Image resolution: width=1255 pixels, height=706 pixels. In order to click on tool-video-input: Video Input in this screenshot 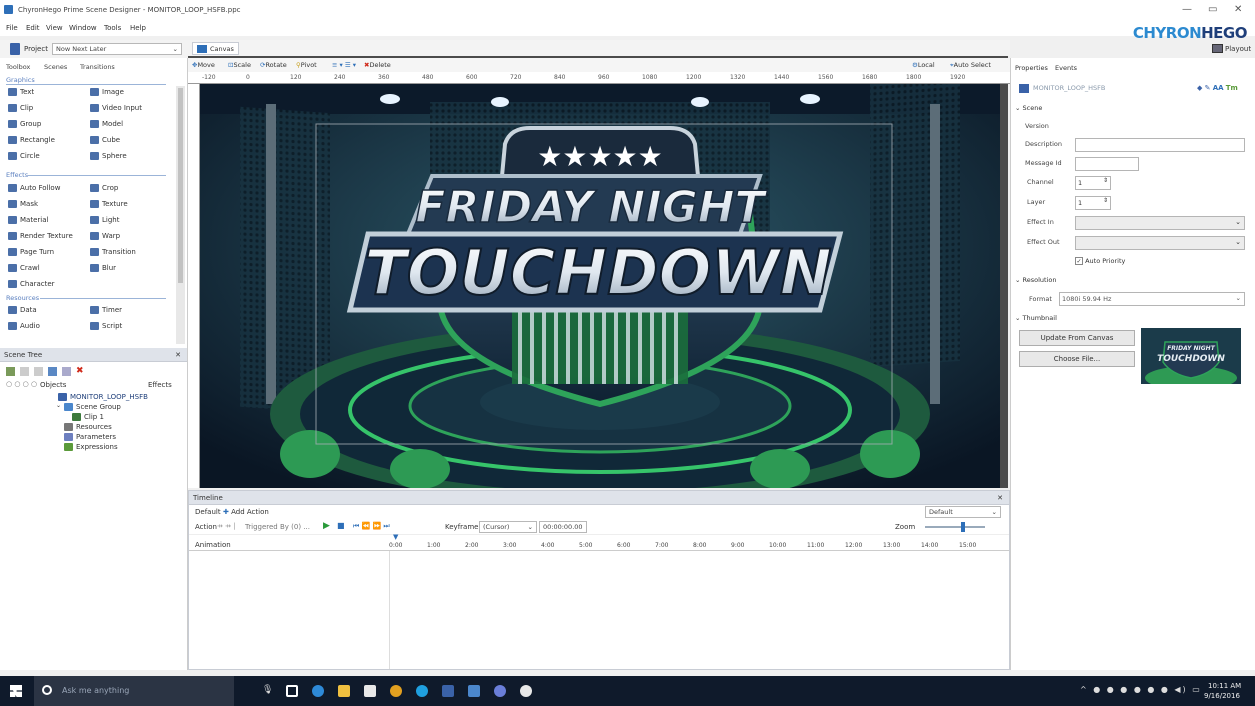, I will do `click(116, 108)`.